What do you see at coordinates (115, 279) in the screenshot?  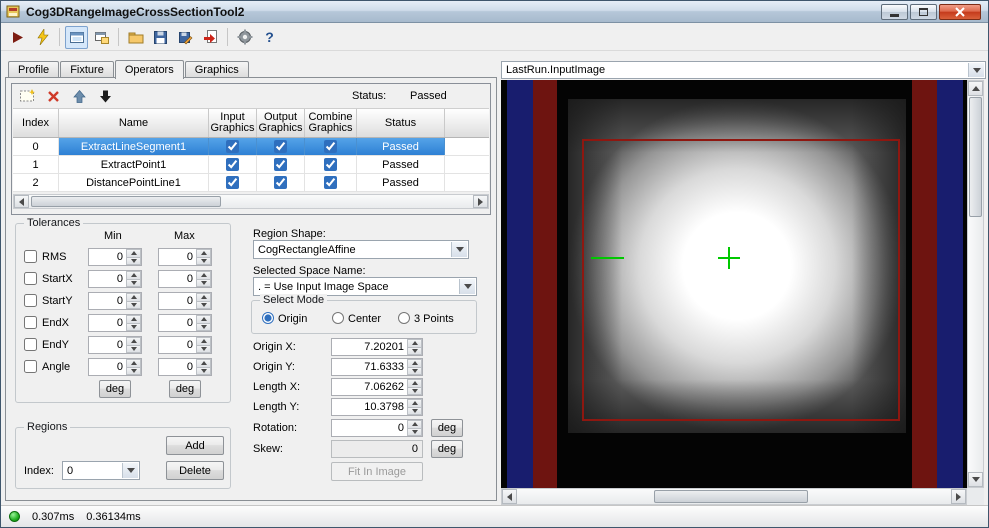 I see `startx-min-spinner` at bounding box center [115, 279].